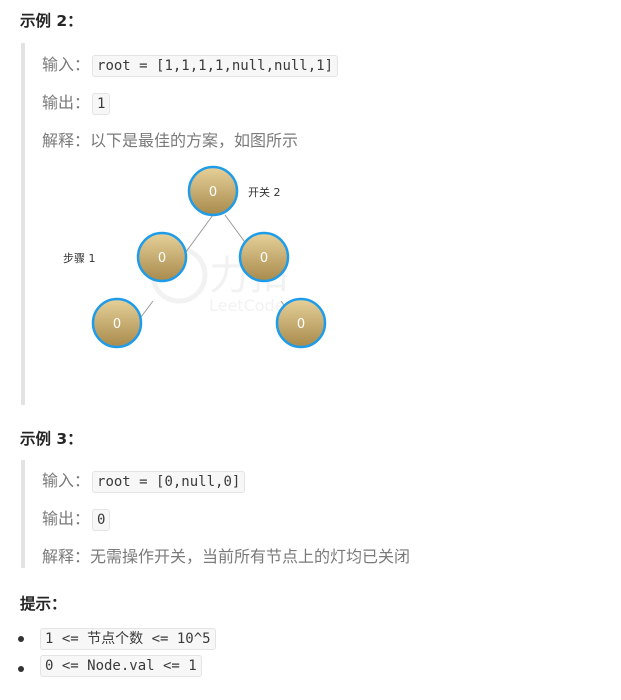 Image resolution: width=621 pixels, height=700 pixels. Describe the element at coordinates (250, 556) in the screenshot. I see `explain-text: 无需操作开关，当前所有节点上的灯均已关闭` at that location.